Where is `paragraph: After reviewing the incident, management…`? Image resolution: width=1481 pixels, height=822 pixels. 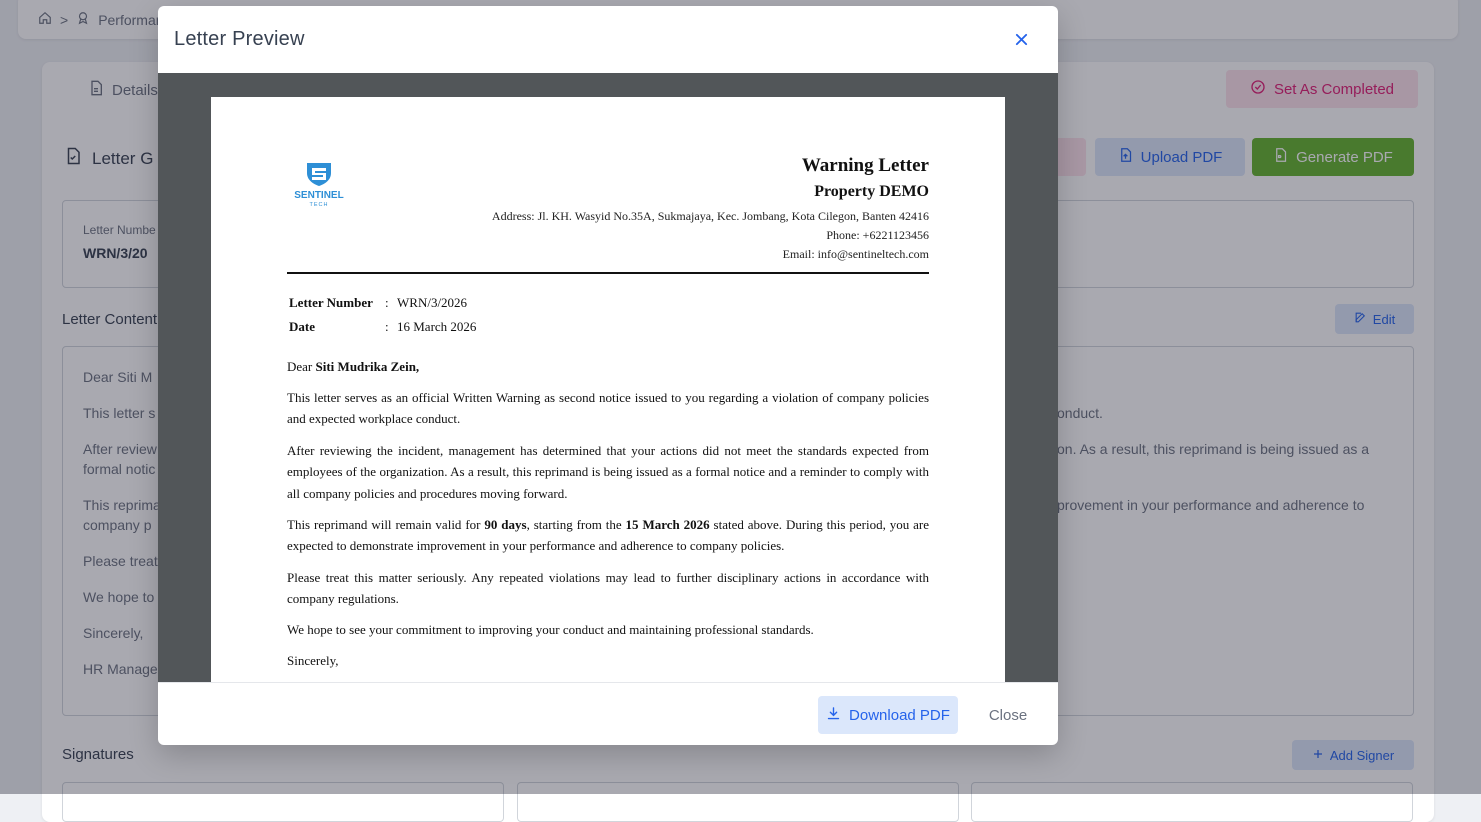
paragraph: After reviewing the incident, management… is located at coordinates (608, 472).